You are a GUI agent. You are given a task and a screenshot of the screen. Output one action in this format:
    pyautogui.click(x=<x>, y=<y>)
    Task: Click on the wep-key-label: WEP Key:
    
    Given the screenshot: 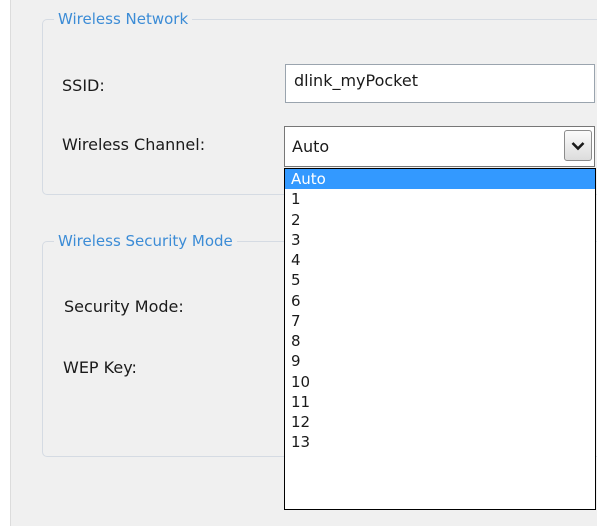 What is the action you would take?
    pyautogui.click(x=100, y=367)
    